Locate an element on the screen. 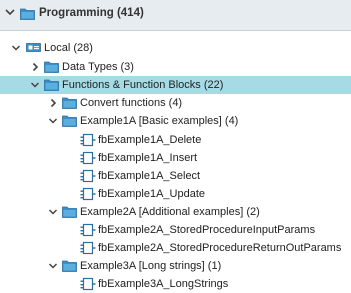  tree-label-data-types: Data Types (3) is located at coordinates (98, 67).